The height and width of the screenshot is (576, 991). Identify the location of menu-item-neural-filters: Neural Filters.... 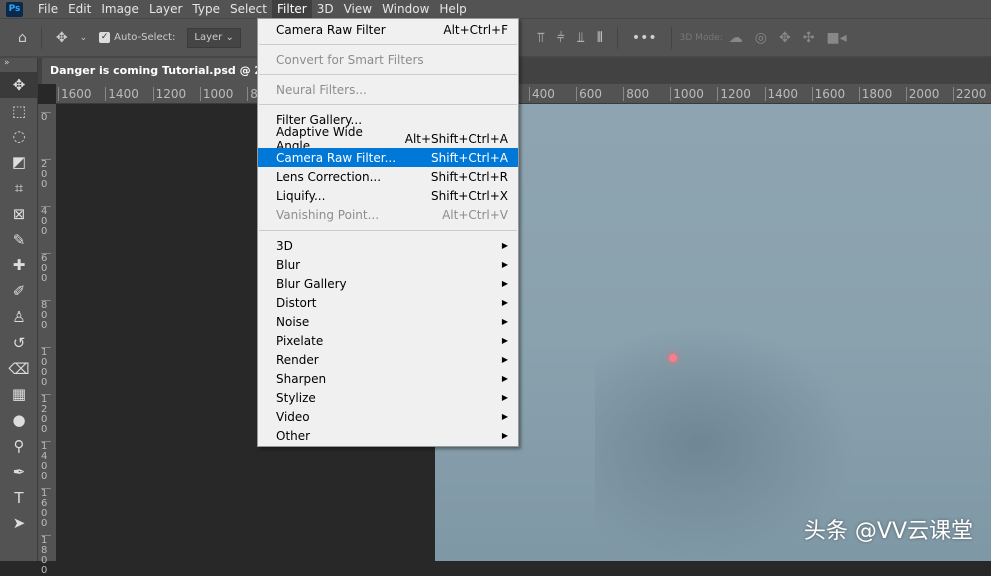
(388, 89).